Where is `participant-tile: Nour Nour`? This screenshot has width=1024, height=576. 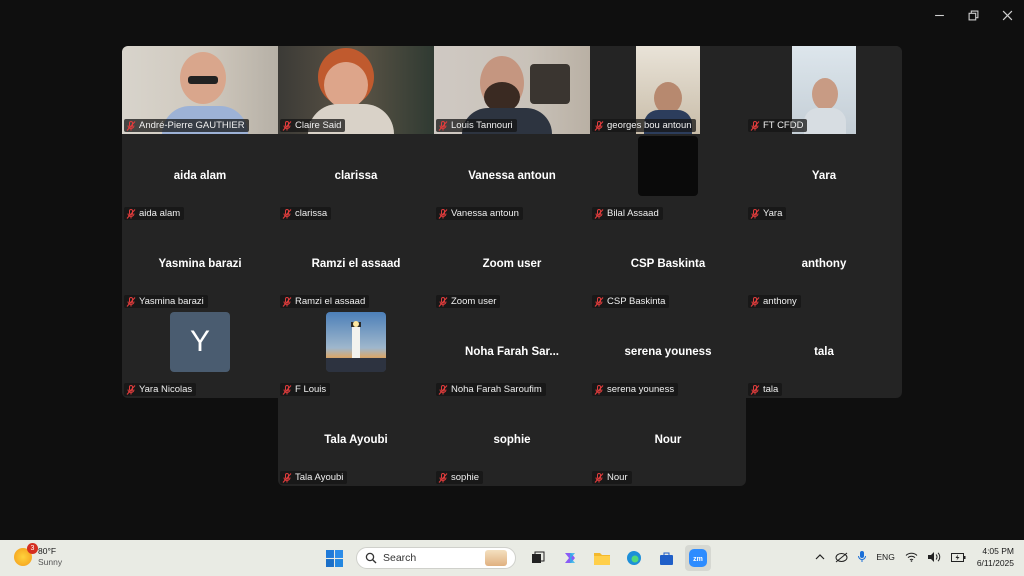
participant-tile: Nour Nour is located at coordinates (668, 442).